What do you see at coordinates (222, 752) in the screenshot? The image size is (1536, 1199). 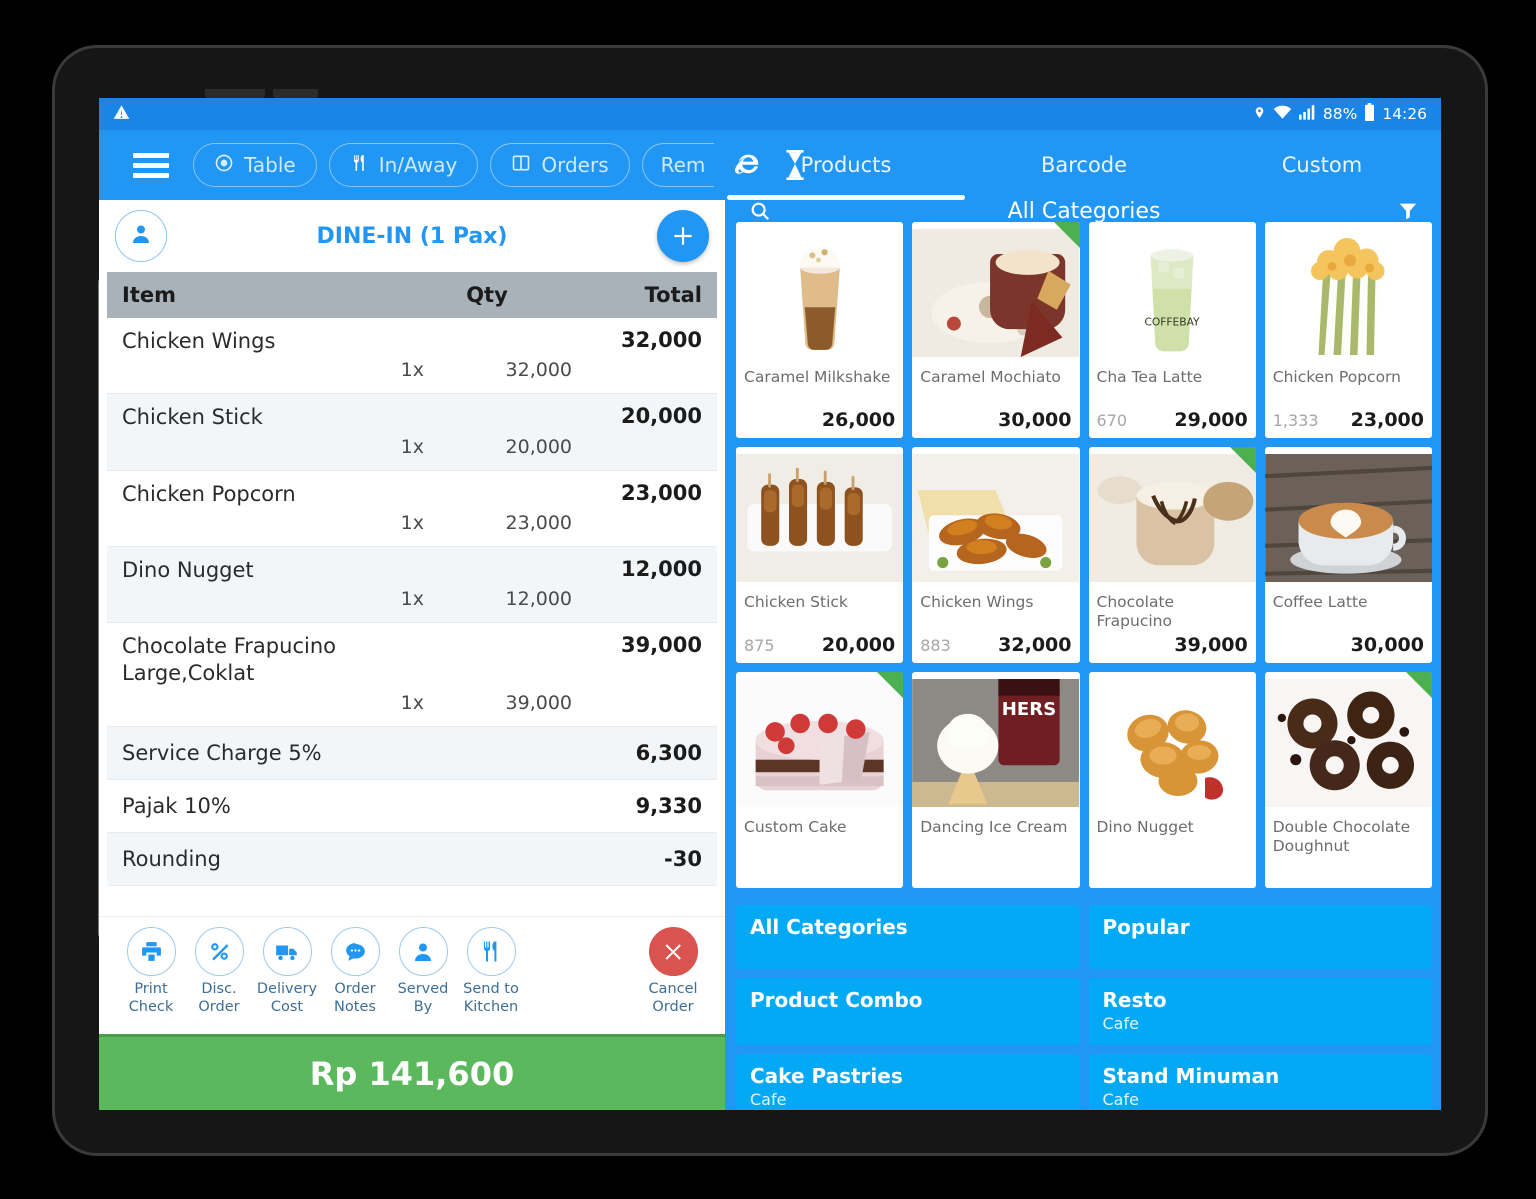 I see `order-charge-label: Service Charge 5%` at bounding box center [222, 752].